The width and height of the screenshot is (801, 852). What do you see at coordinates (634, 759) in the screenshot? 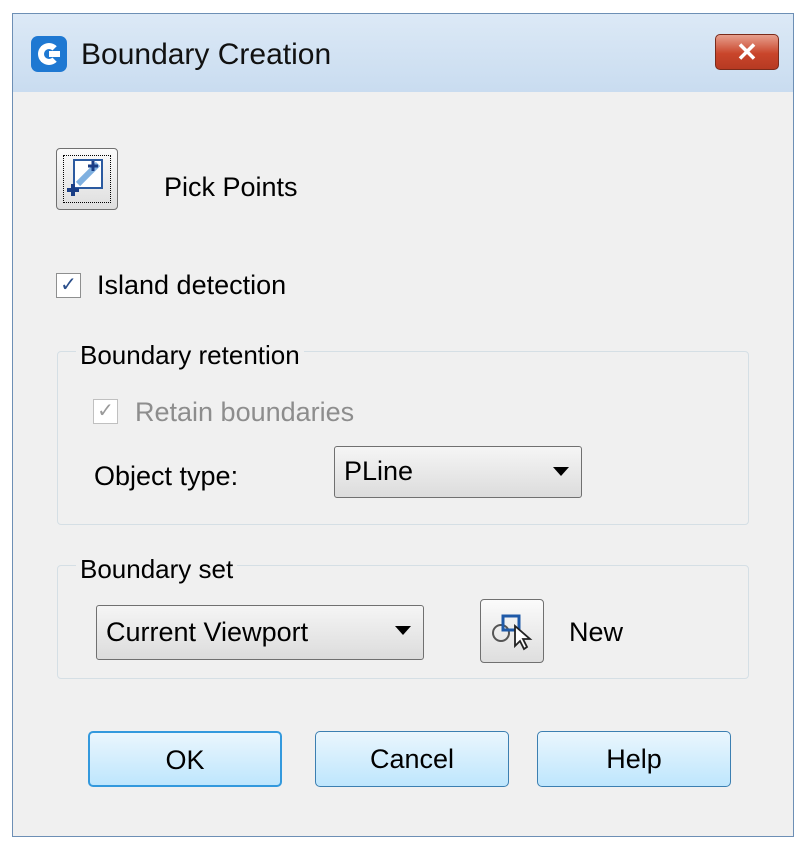
I see `help-button: Help` at bounding box center [634, 759].